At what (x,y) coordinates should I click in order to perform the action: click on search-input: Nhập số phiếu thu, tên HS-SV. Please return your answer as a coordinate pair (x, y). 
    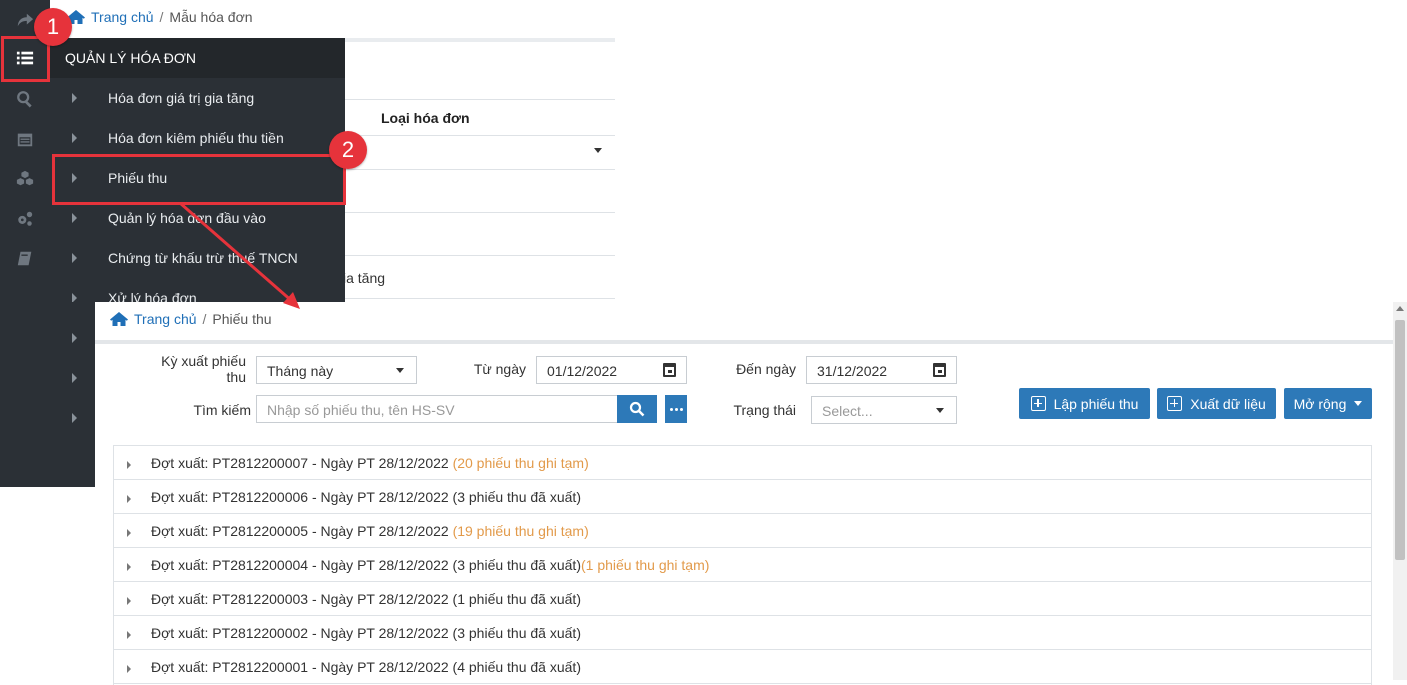
    Looking at the image, I should click on (437, 409).